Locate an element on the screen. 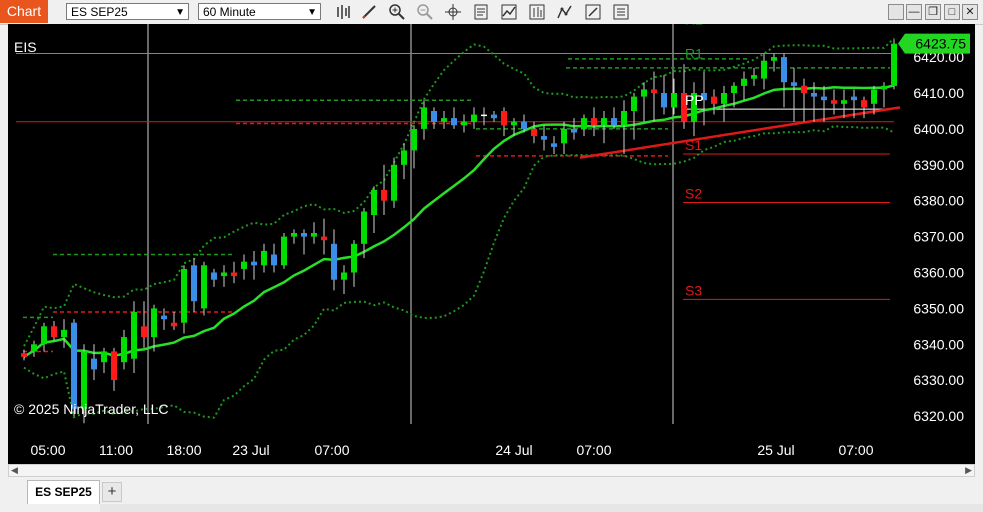  restore-button: ❐ is located at coordinates (933, 12).